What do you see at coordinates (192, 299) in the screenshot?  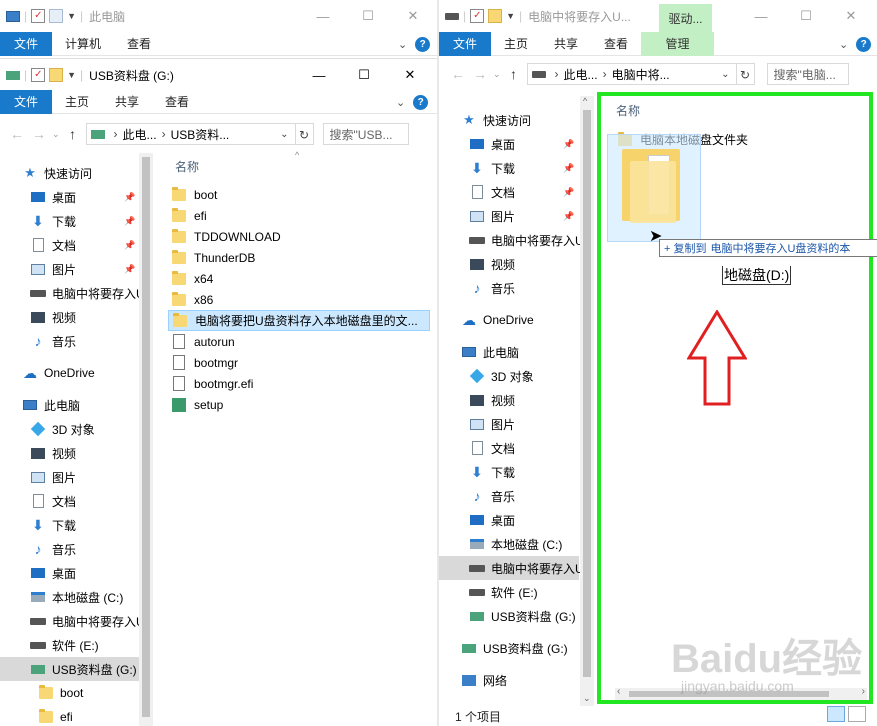 I see `folder-item: x86` at bounding box center [192, 299].